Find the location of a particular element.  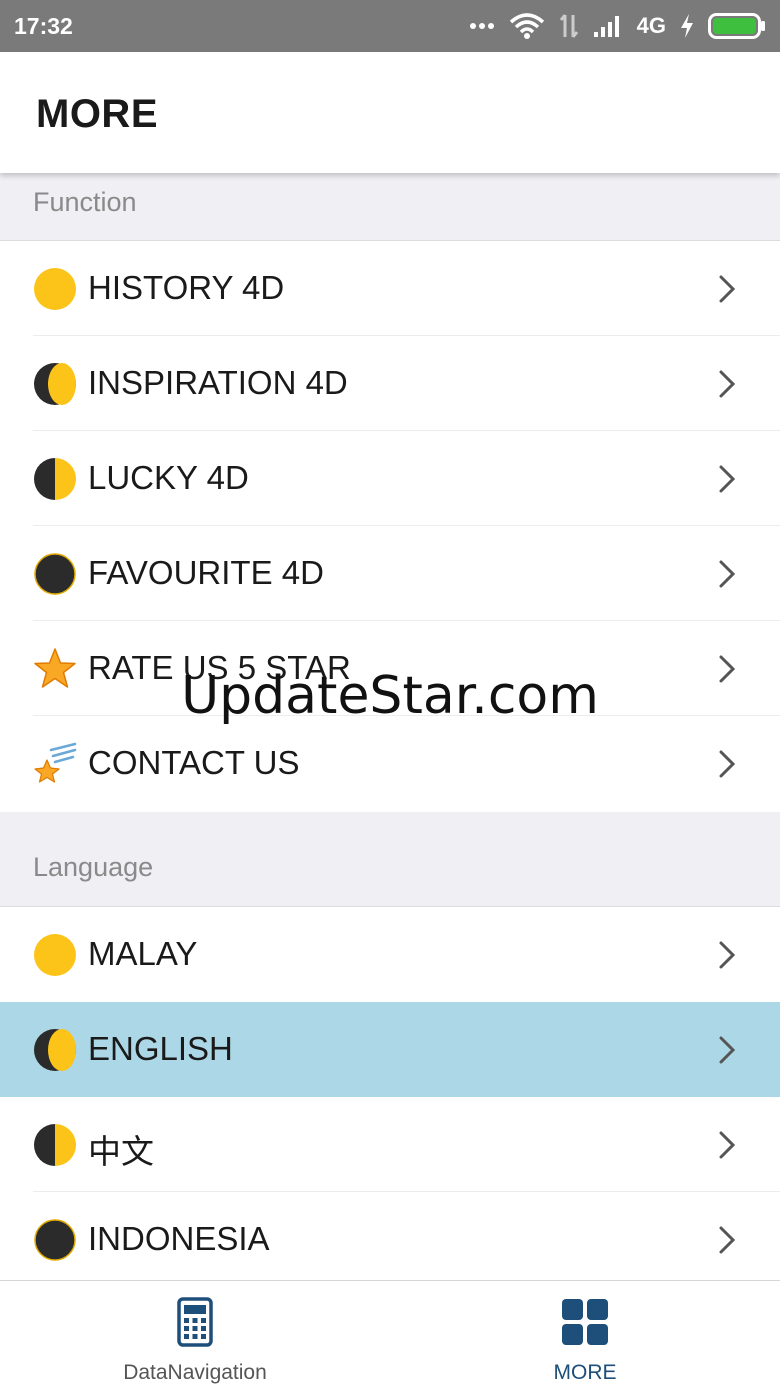

section-label: Language is located at coordinates (93, 867).